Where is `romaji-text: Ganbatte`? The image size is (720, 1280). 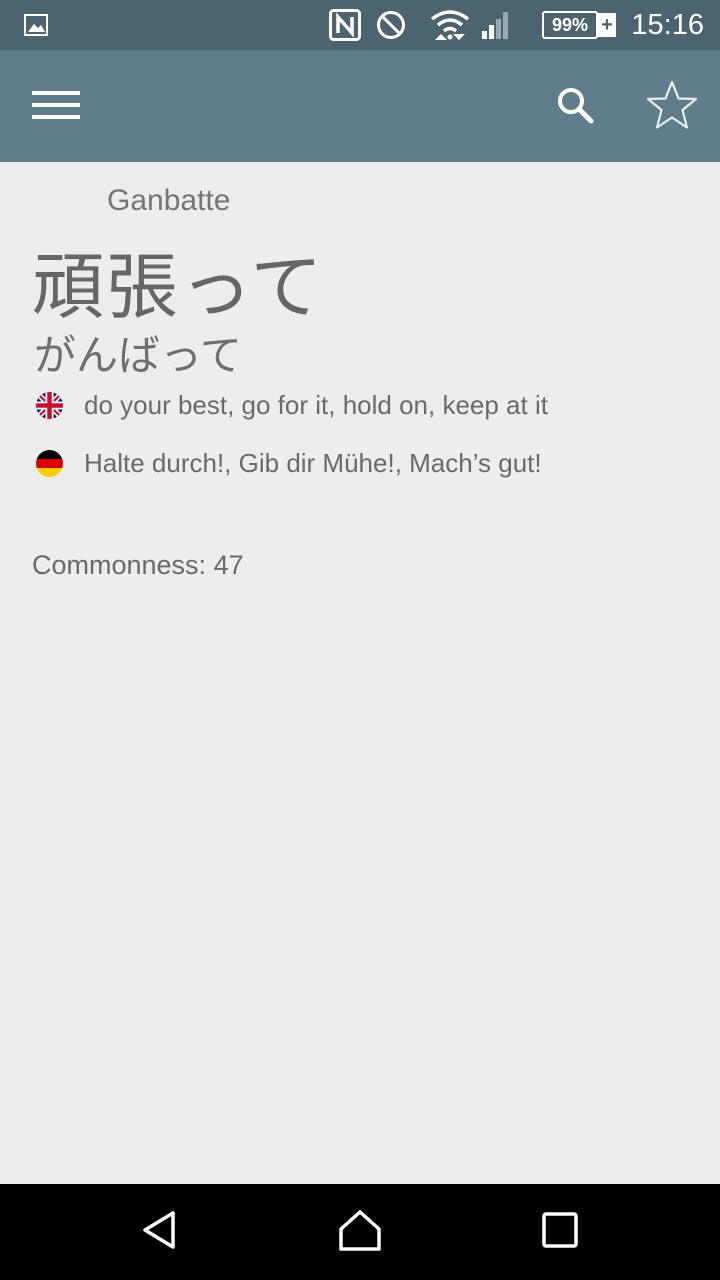
romaji-text: Ganbatte is located at coordinates (169, 200).